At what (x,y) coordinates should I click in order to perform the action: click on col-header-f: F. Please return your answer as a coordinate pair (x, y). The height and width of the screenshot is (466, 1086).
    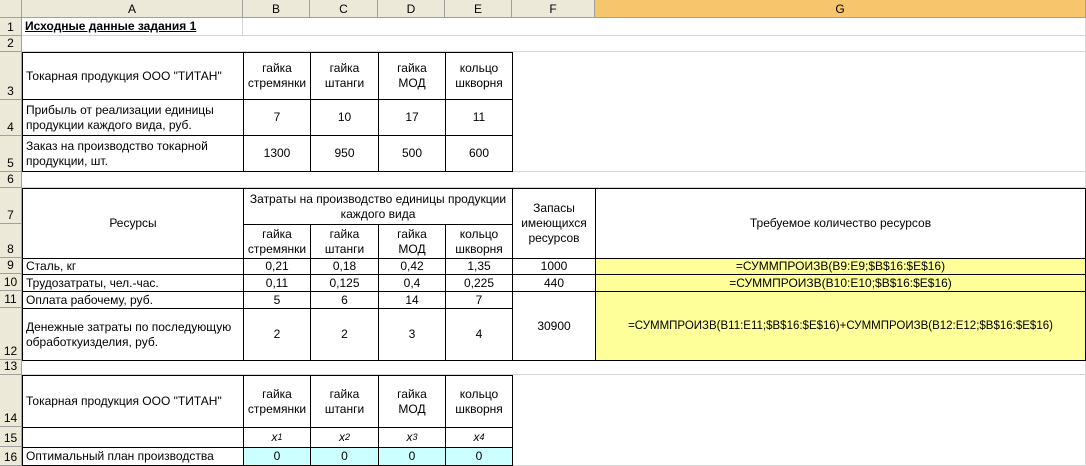
    Looking at the image, I should click on (553, 9).